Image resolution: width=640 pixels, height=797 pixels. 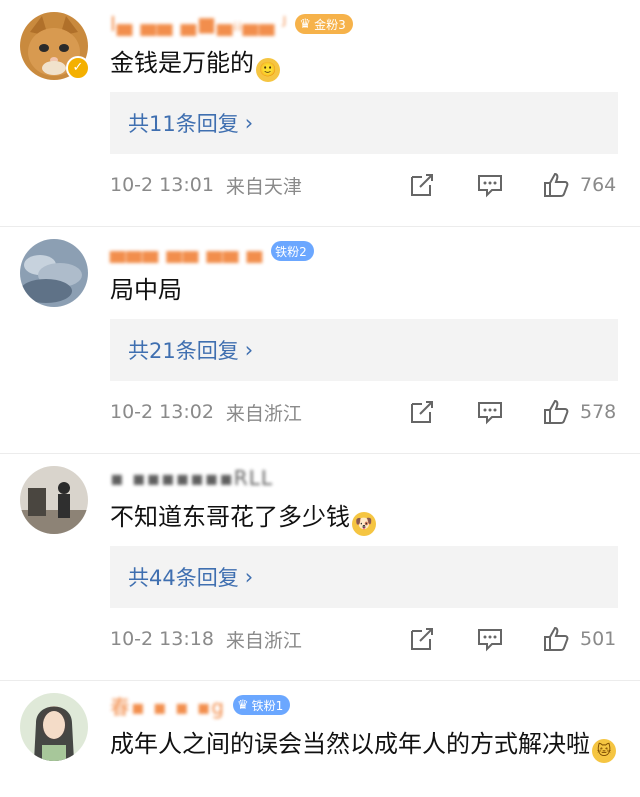 I want to click on comment-text: 不知道东哥花了多少钱 🐶, so click(x=365, y=517).